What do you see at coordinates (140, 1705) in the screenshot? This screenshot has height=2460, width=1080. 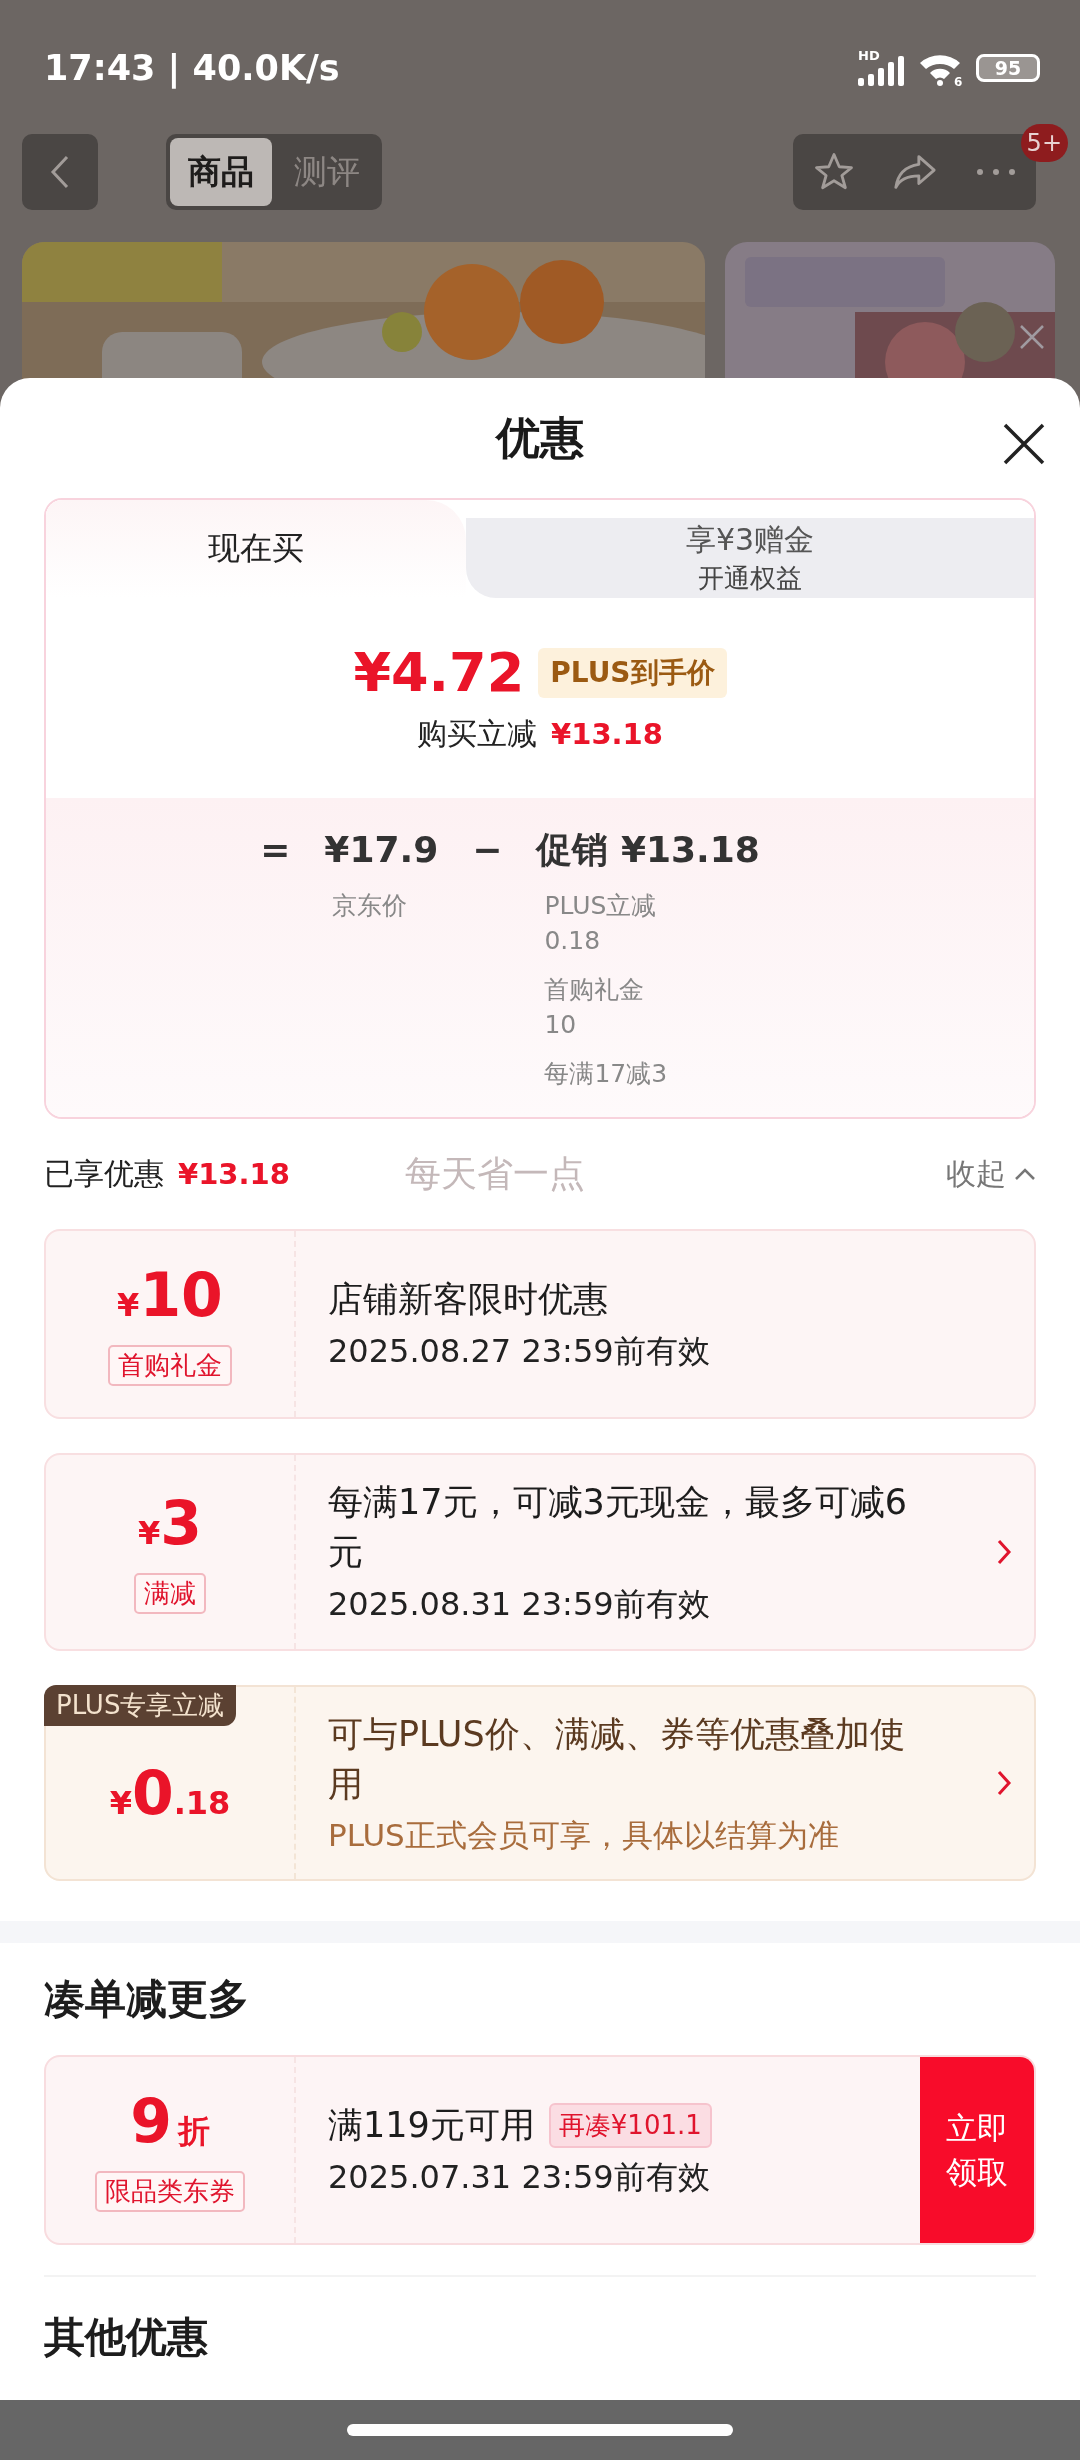 I see `plus-ribbon: PLUS专享立减` at bounding box center [140, 1705].